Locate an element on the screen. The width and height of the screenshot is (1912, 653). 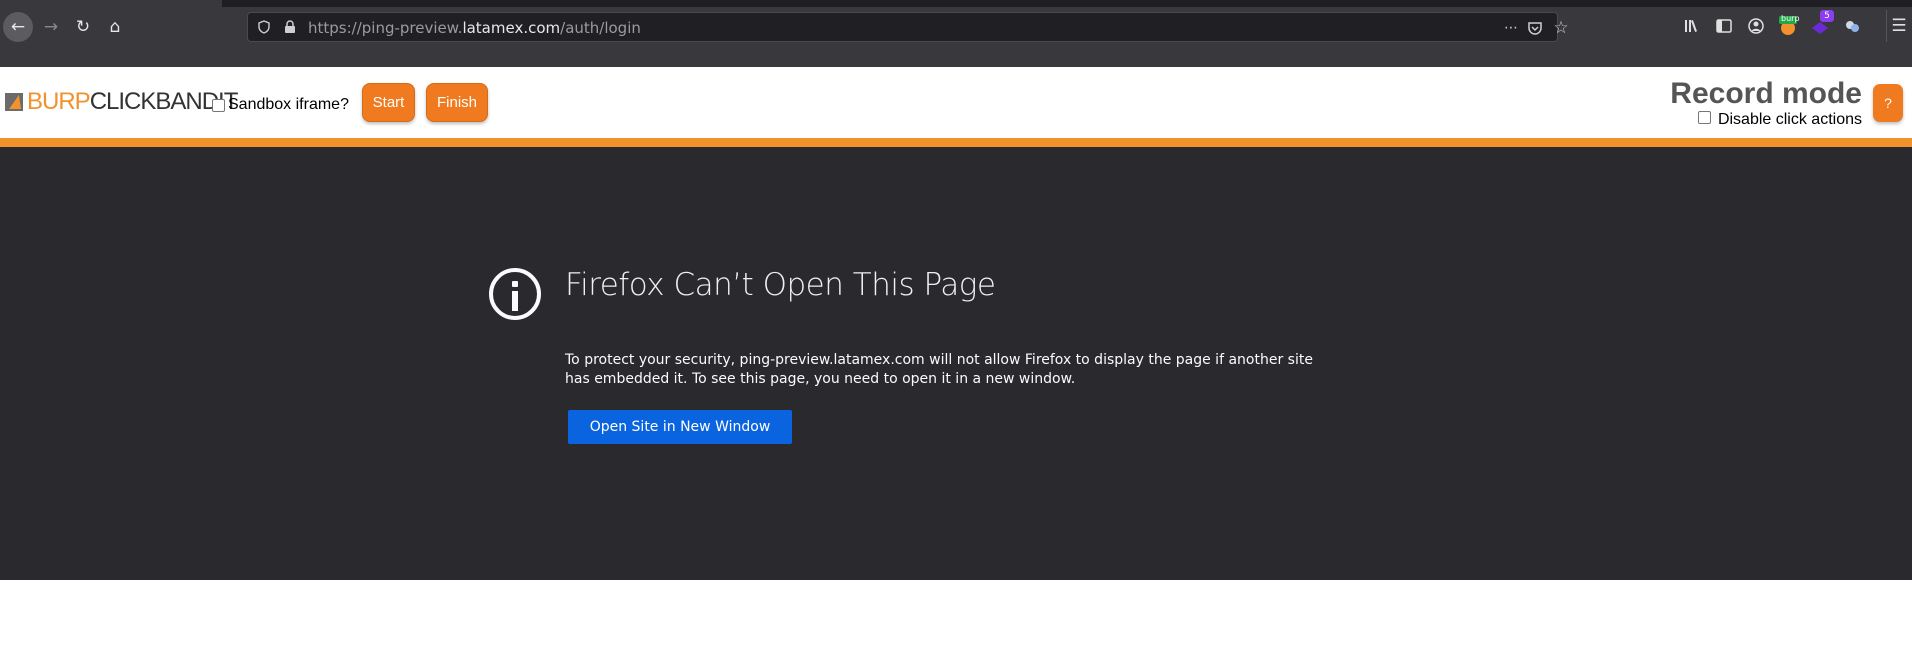
back-arrow-icon: ← is located at coordinates (18, 27).